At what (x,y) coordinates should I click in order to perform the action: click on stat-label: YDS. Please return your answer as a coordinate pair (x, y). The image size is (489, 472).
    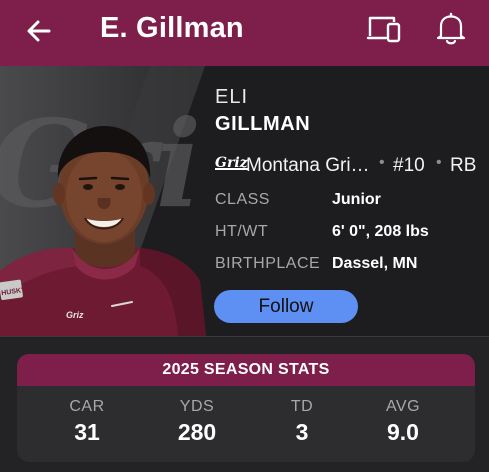
    Looking at the image, I should click on (197, 406).